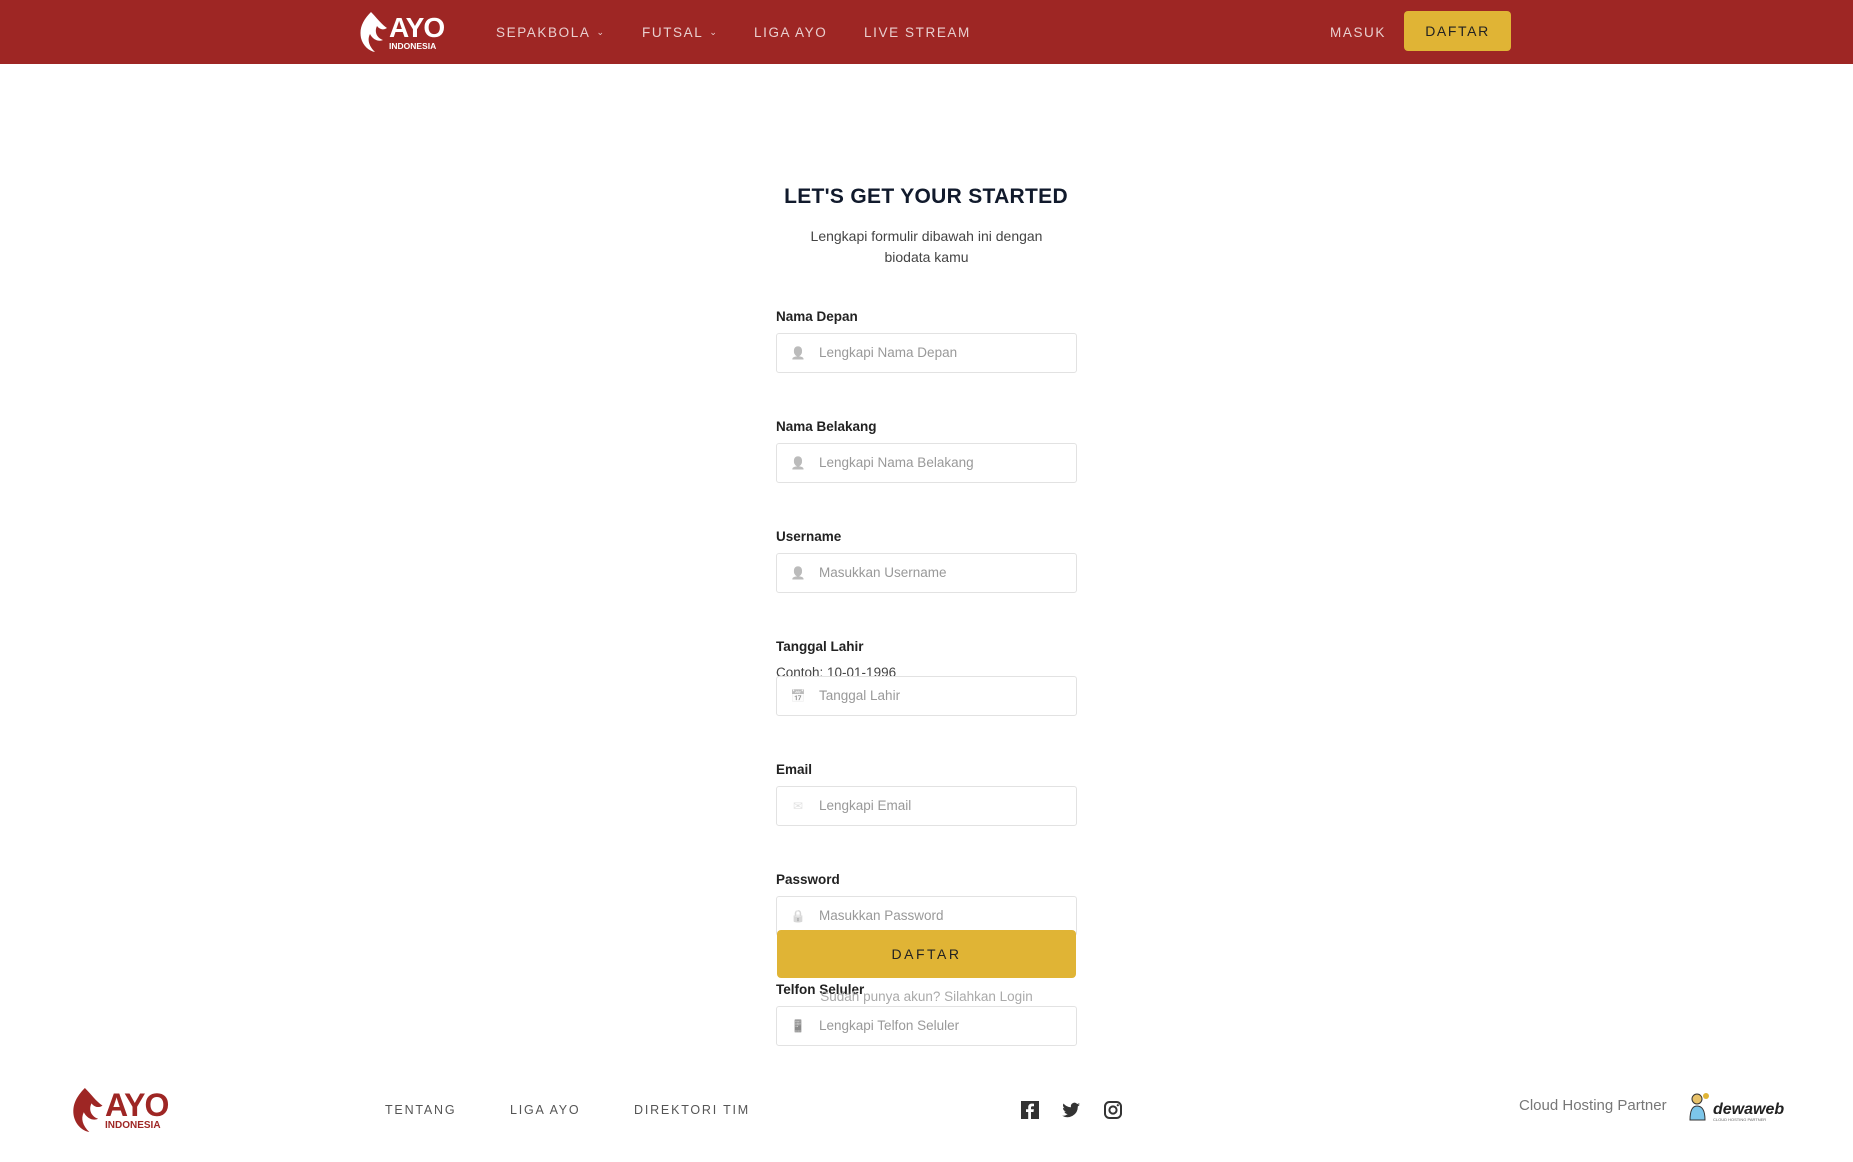  Describe the element at coordinates (545, 1110) in the screenshot. I see `footer-link-liga-ayo: LIGA AYO` at that location.